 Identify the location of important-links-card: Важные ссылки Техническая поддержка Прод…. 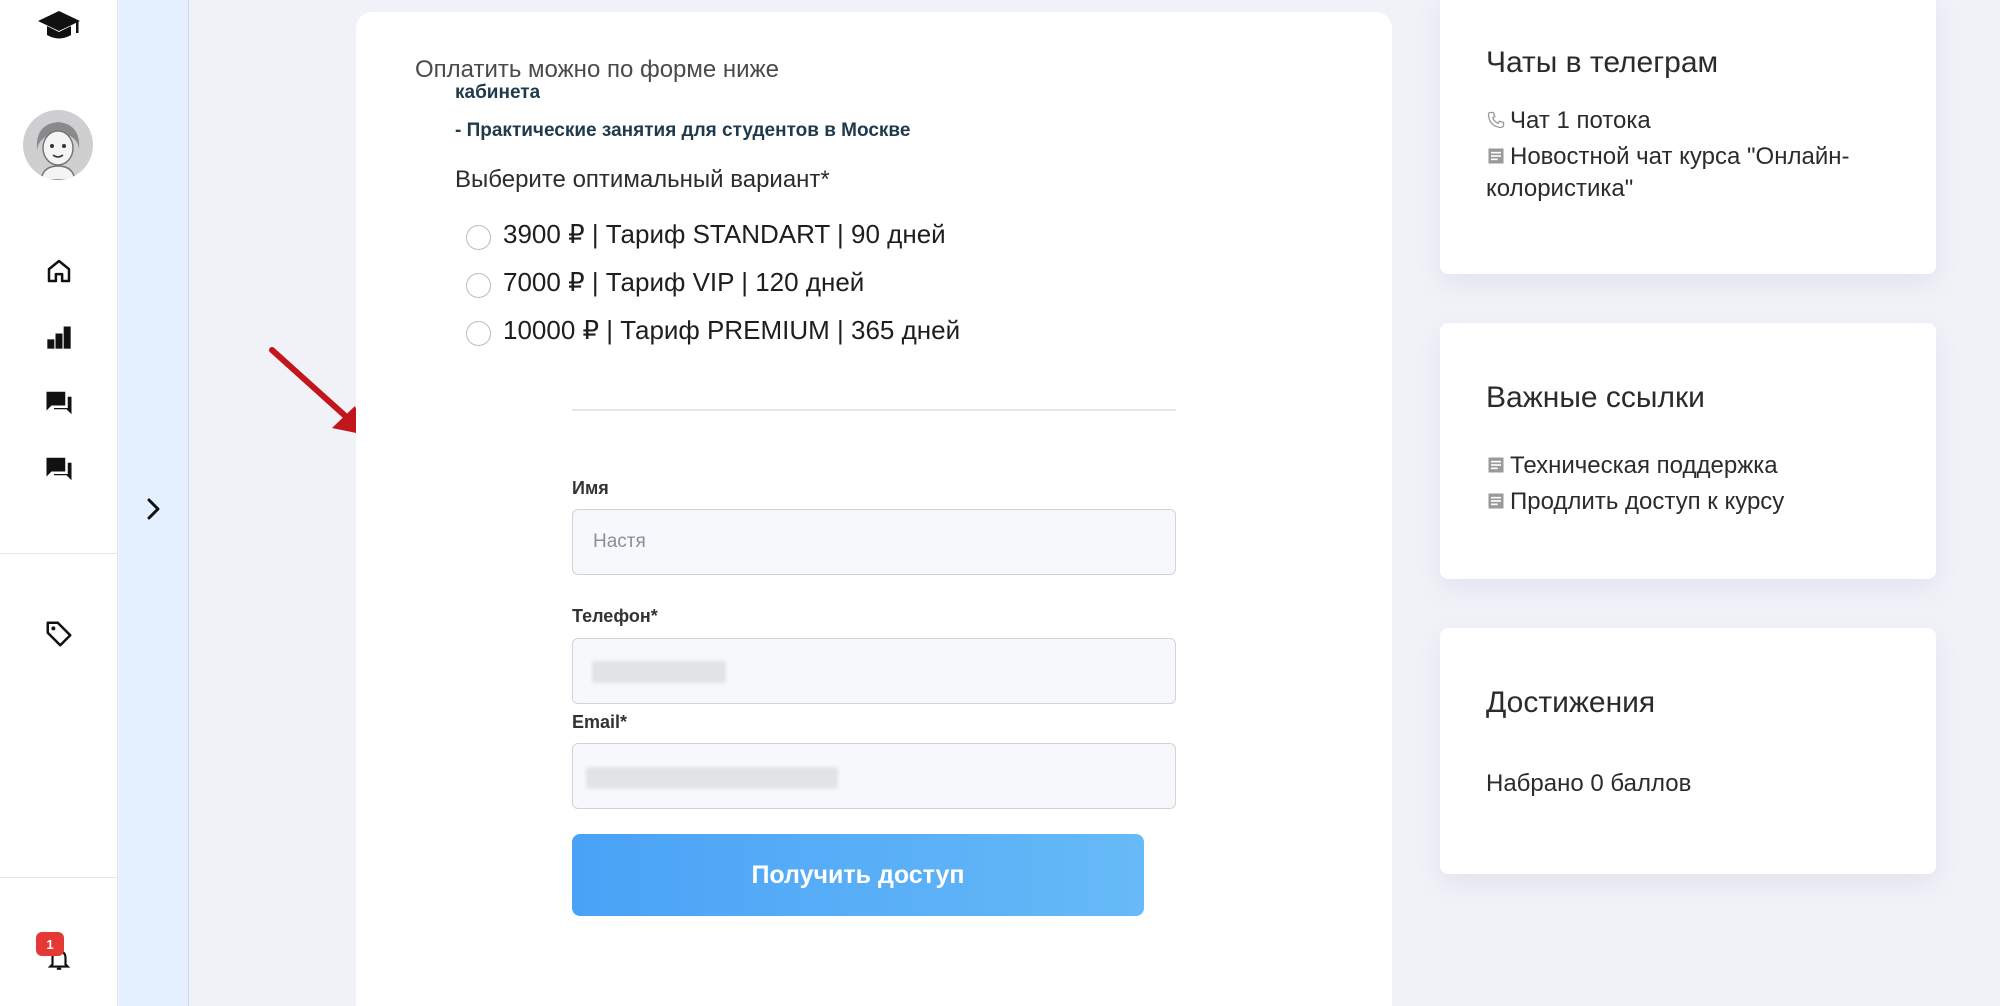
(1688, 451).